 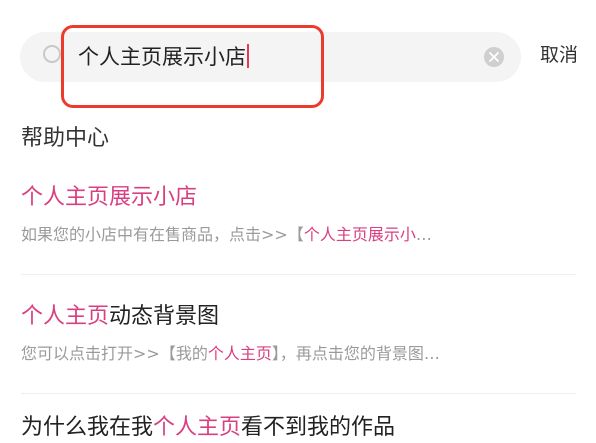 I want to click on result-title: 为什么我在我个人主页看不到我的作品, so click(x=298, y=428).